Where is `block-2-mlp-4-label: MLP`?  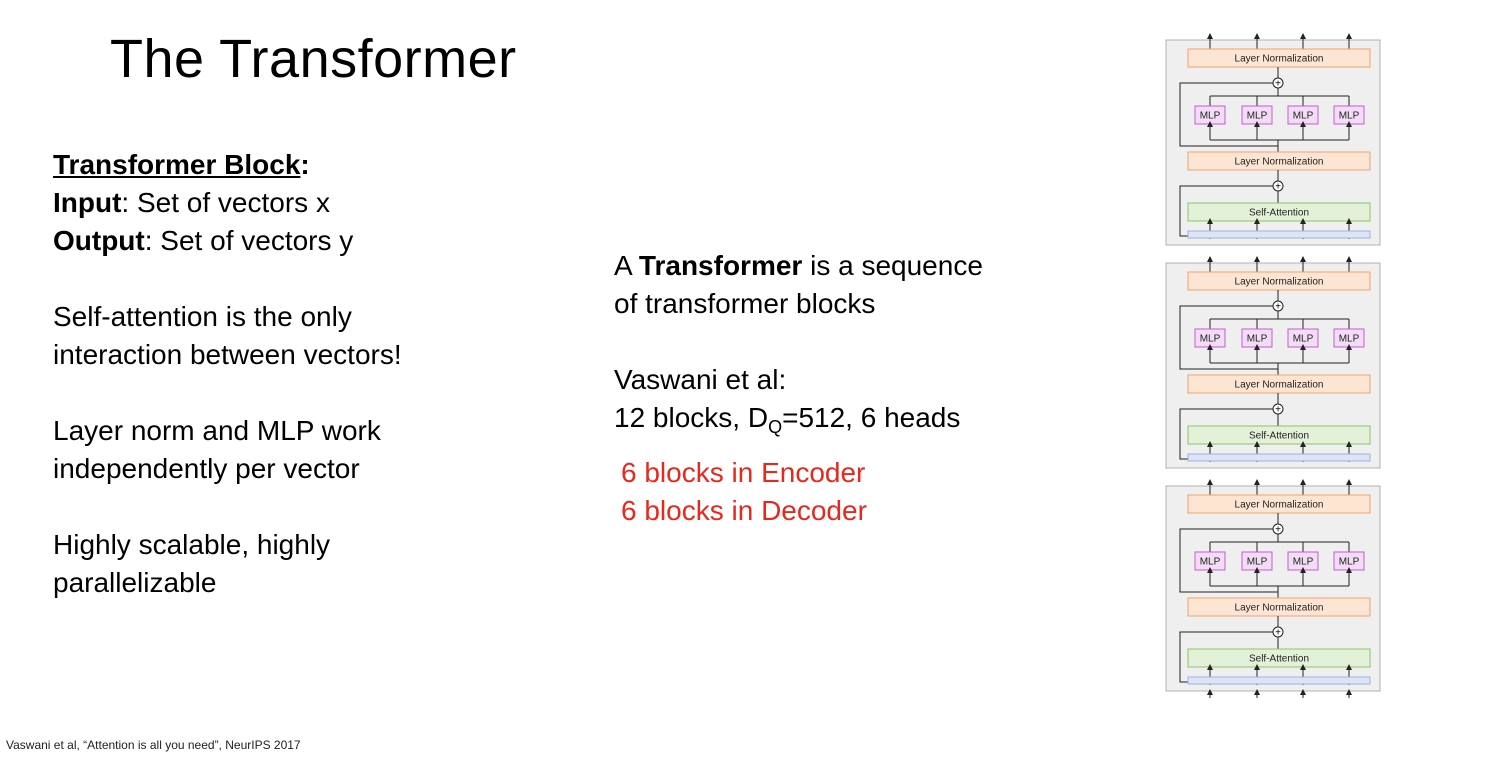 block-2-mlp-4-label: MLP is located at coordinates (1349, 339).